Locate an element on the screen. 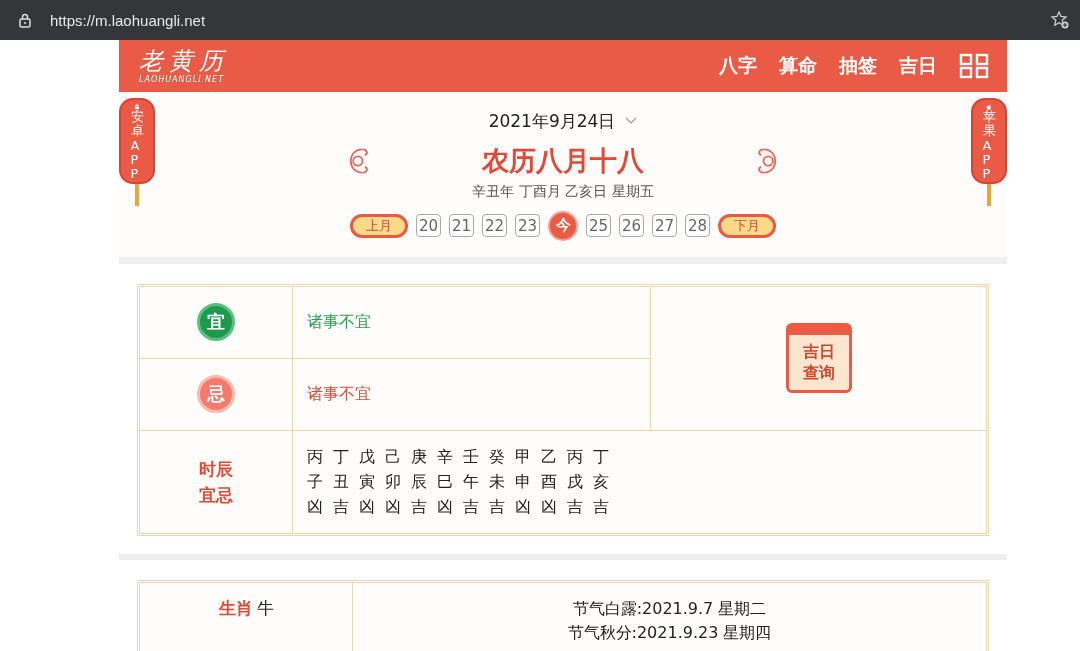 Image resolution: width=1080 pixels, height=651 pixels. hour-cell-text: 丑 is located at coordinates (341, 481).